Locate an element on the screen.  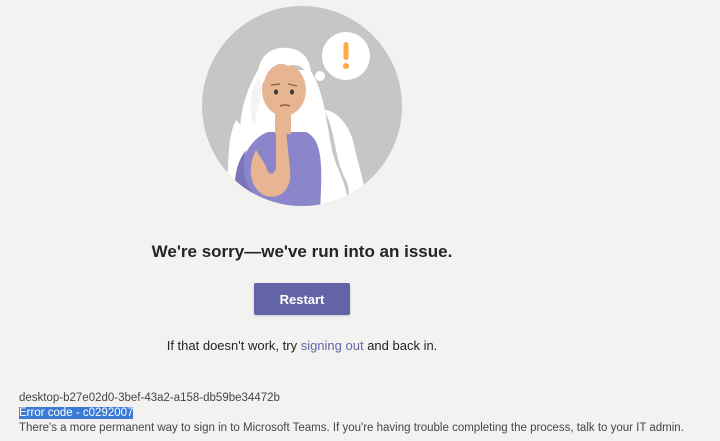
restart-button: Restart is located at coordinates (302, 299).